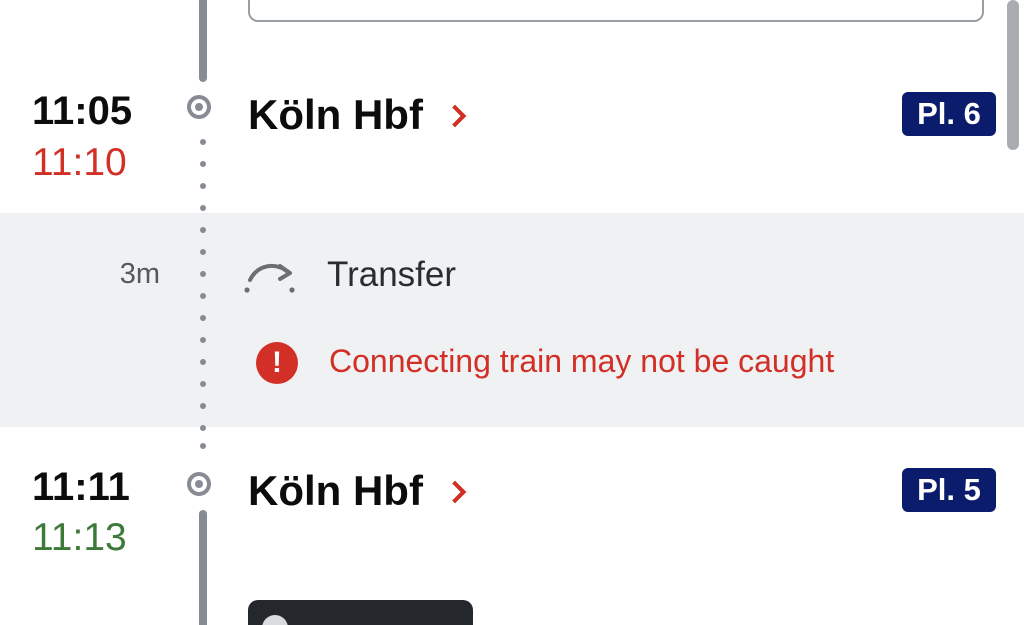 The height and width of the screenshot is (625, 1024). What do you see at coordinates (392, 274) in the screenshot?
I see `transfer-label: Transfer` at bounding box center [392, 274].